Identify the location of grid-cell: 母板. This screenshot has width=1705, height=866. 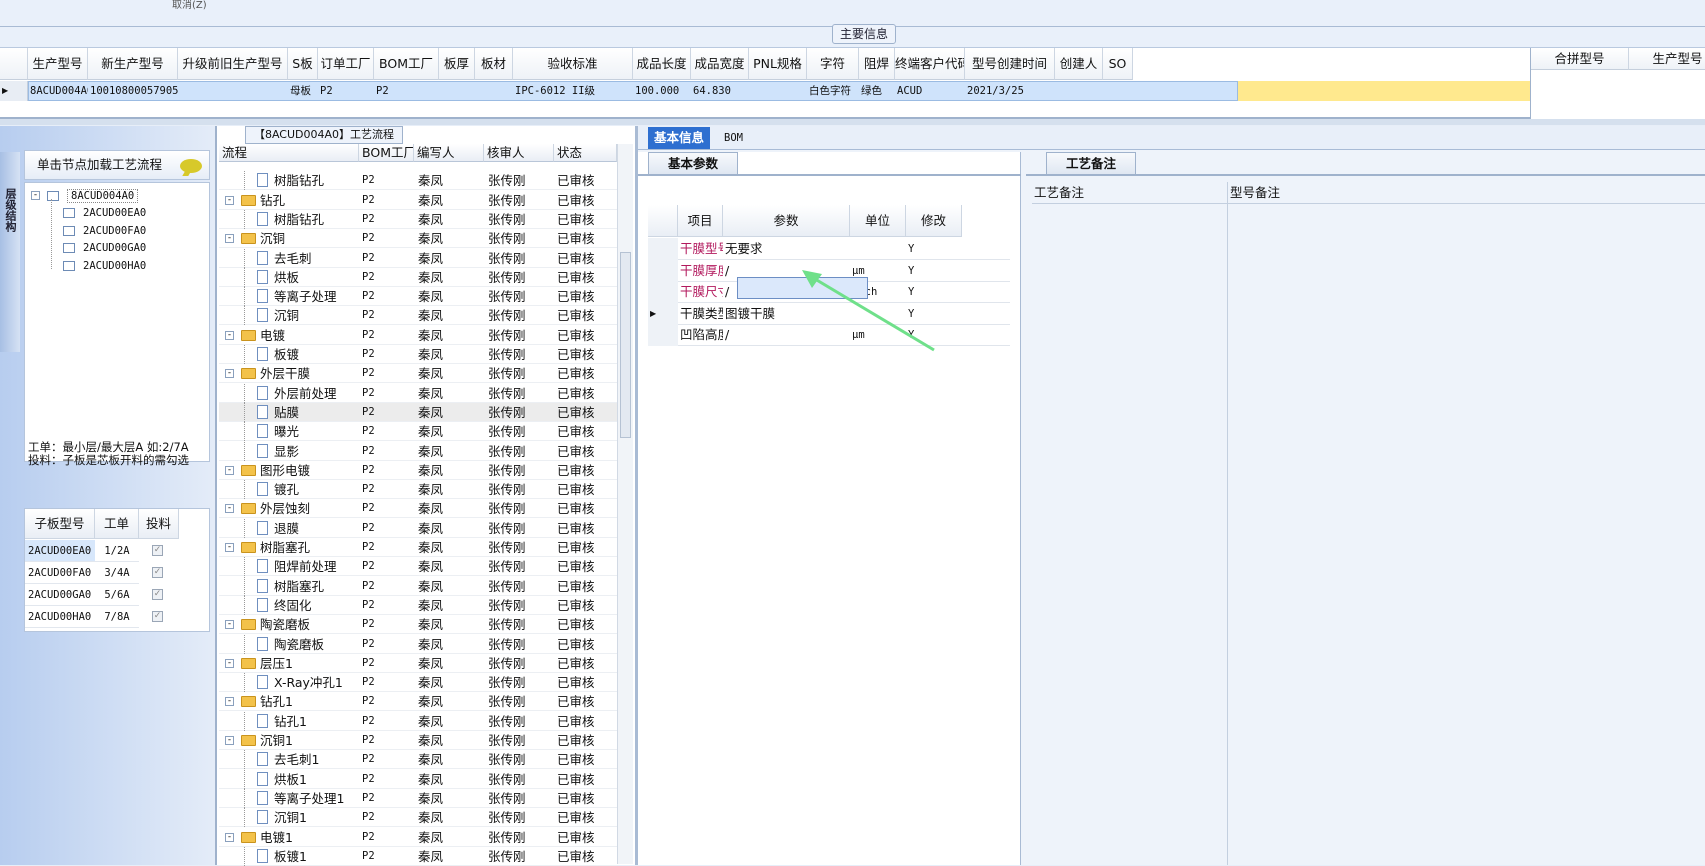
(303, 91).